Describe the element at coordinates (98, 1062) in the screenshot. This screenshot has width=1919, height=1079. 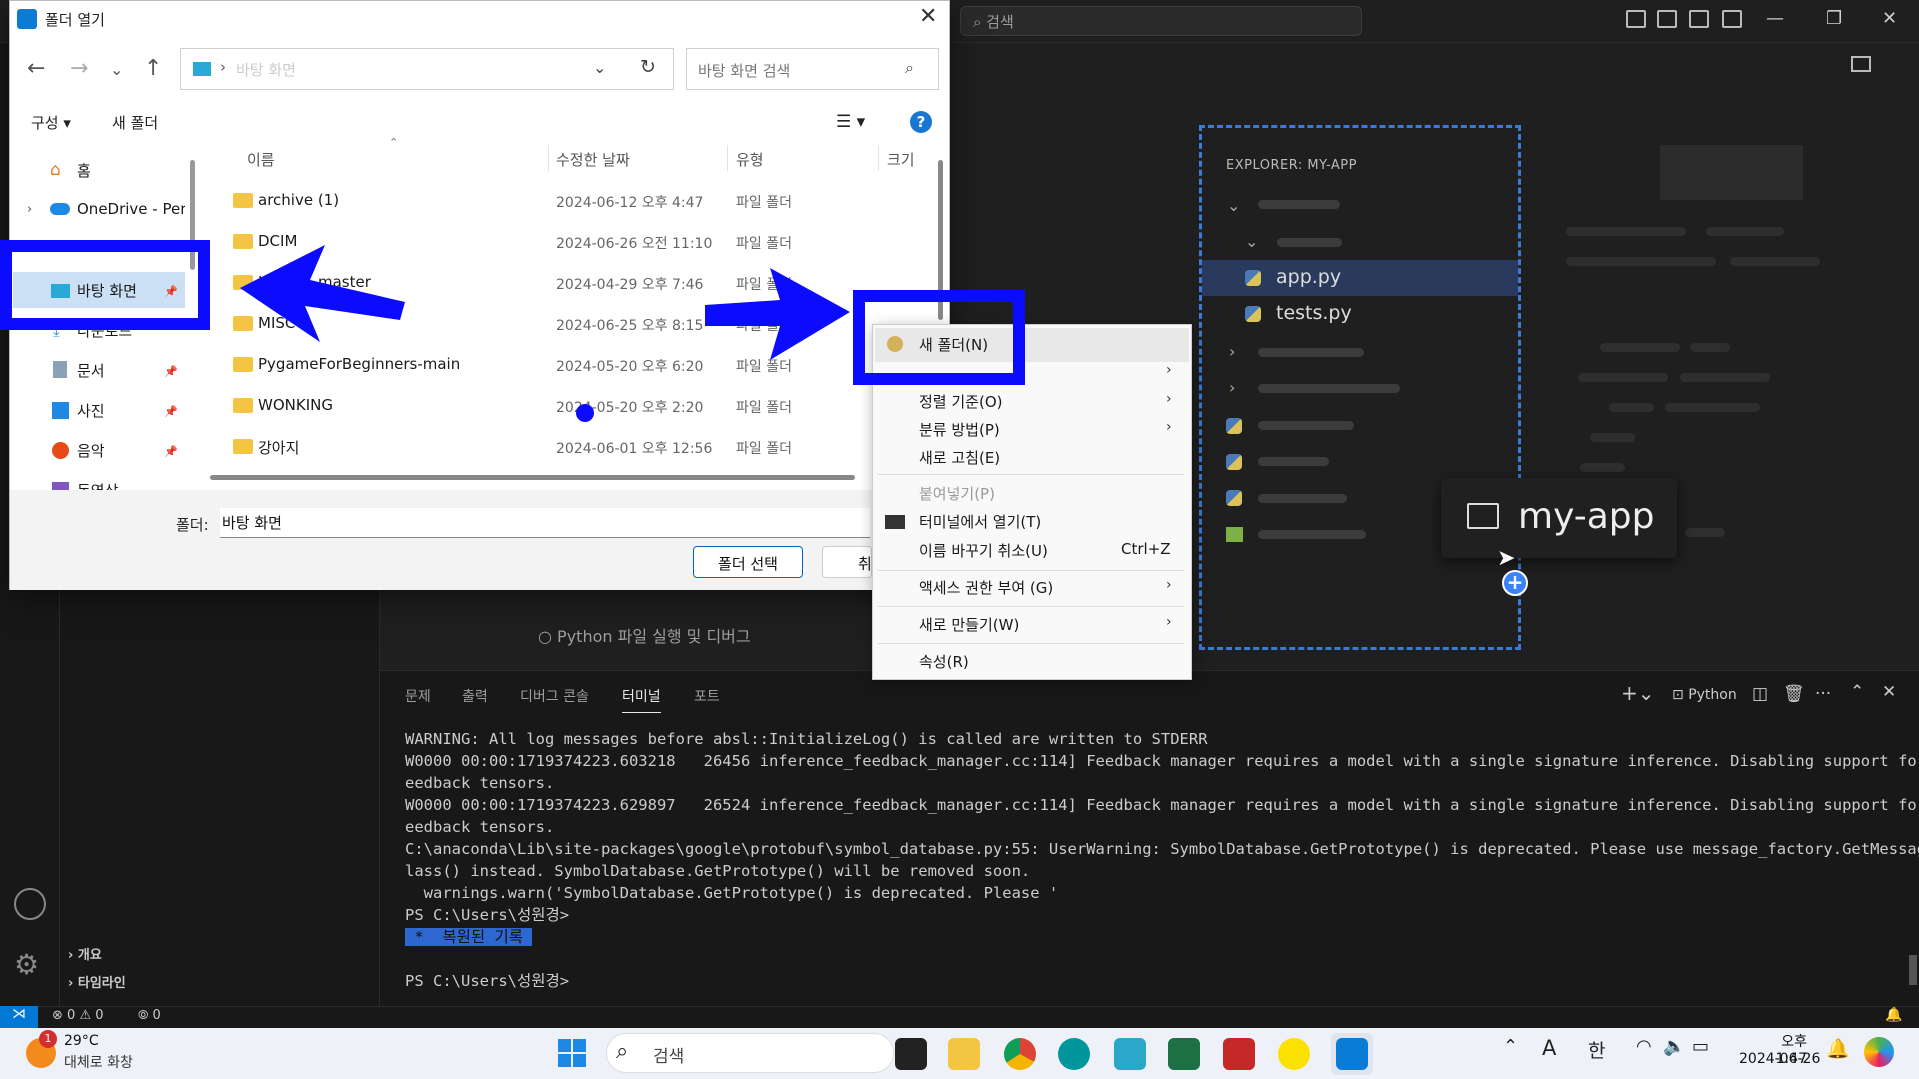
I see `weather-desc: 대체로 화창` at that location.